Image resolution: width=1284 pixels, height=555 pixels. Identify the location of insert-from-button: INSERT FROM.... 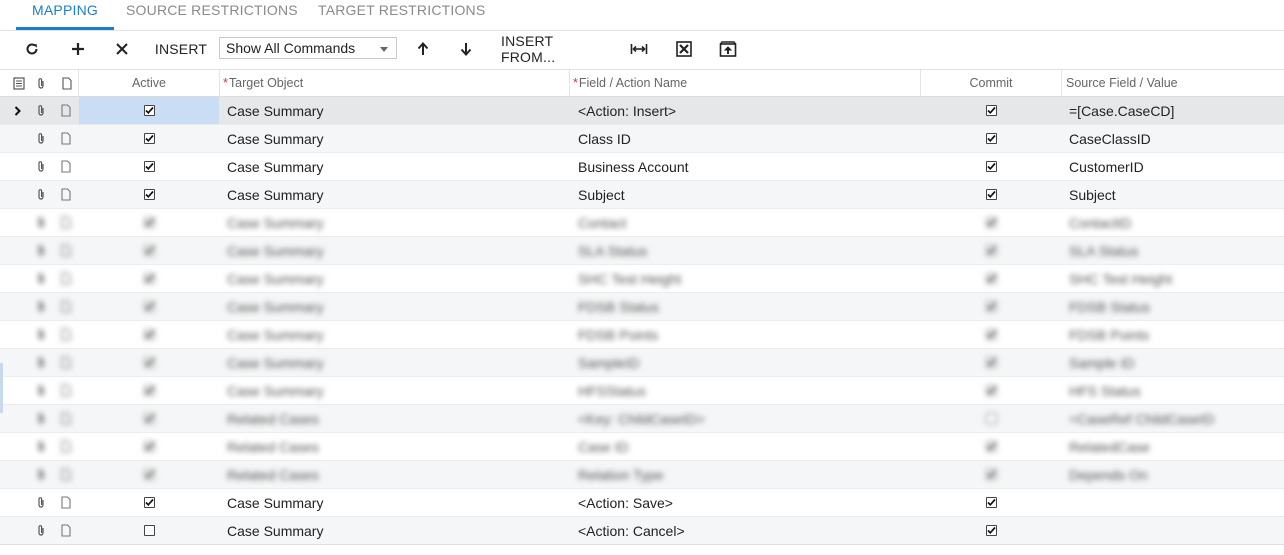
(553, 49).